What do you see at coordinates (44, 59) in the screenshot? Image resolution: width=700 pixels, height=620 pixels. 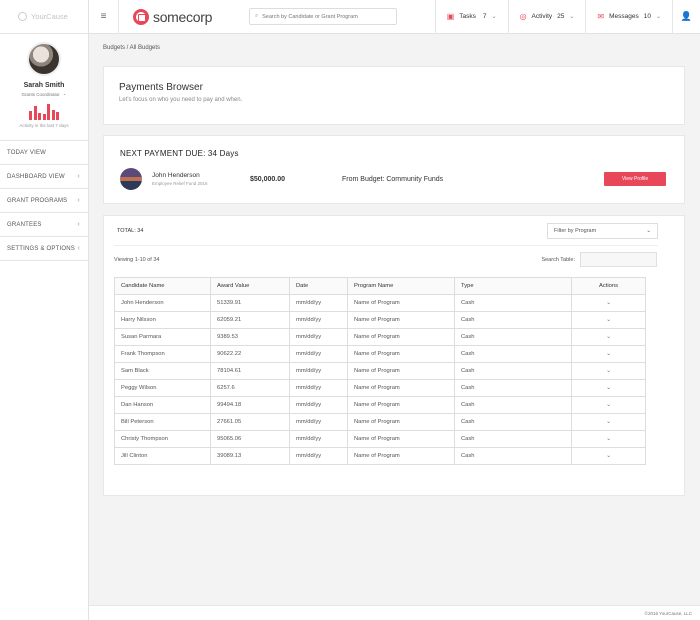 I see `avatar` at bounding box center [44, 59].